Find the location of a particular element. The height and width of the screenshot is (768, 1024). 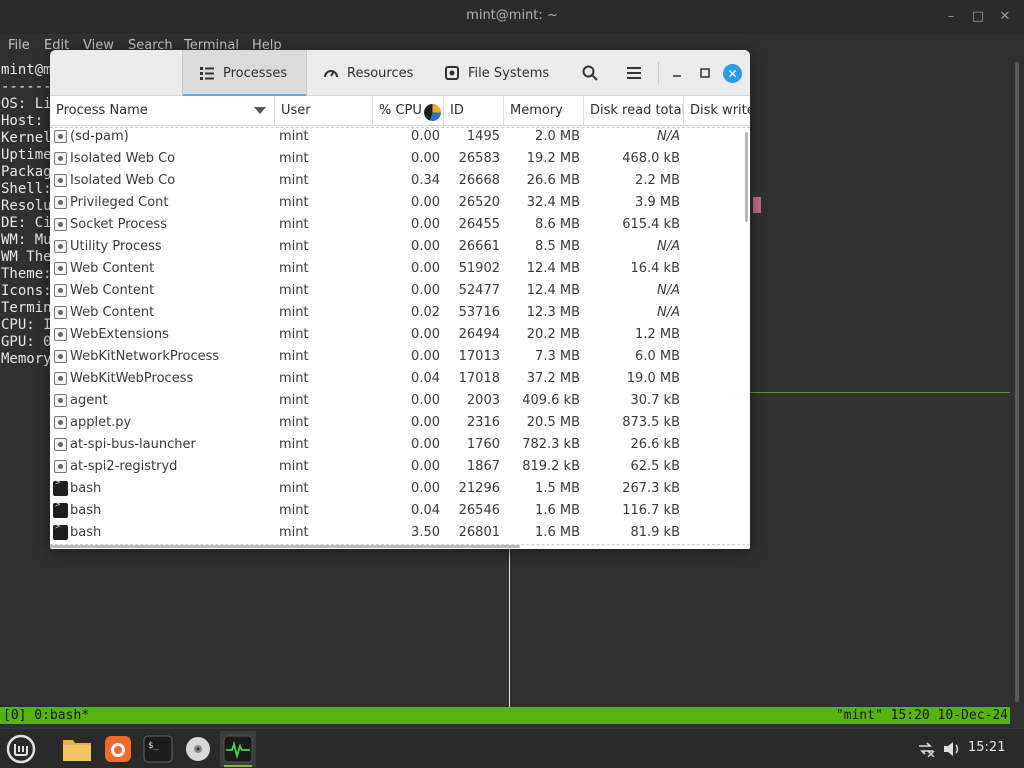

column-disk-read-total: Disk read total is located at coordinates (634, 111).